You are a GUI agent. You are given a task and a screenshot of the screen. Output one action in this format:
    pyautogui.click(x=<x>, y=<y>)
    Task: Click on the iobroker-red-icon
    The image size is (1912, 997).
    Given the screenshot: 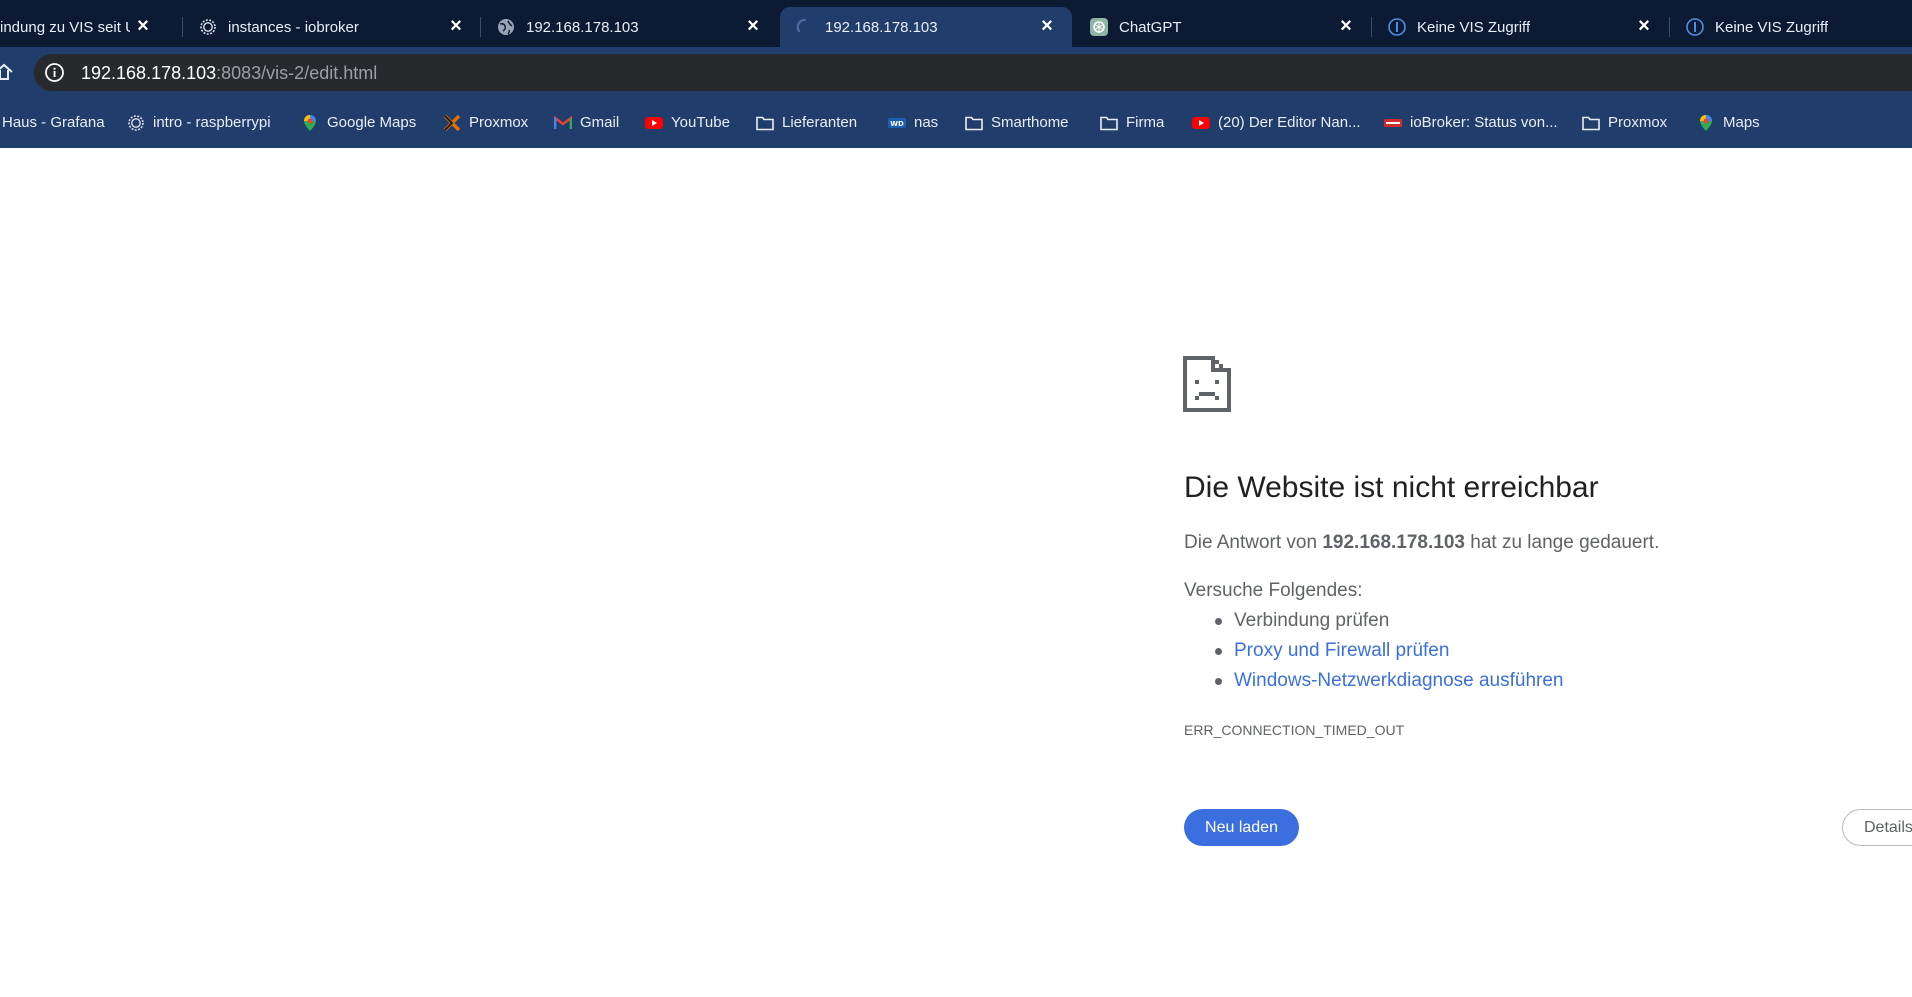 What is the action you would take?
    pyautogui.click(x=1393, y=123)
    